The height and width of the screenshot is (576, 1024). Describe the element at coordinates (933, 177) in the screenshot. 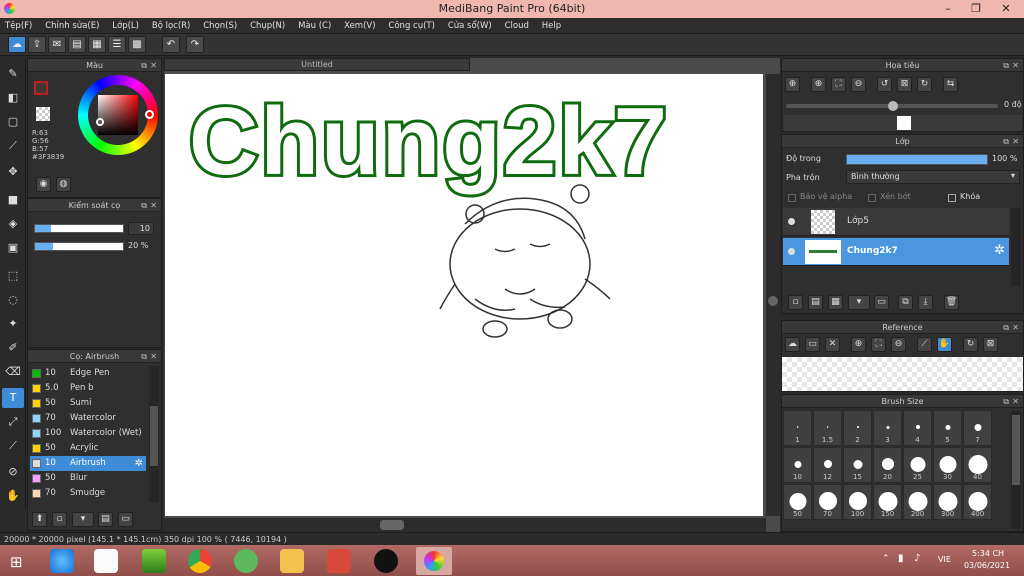

I see `blend-mode-select: Bình thường ▾` at that location.